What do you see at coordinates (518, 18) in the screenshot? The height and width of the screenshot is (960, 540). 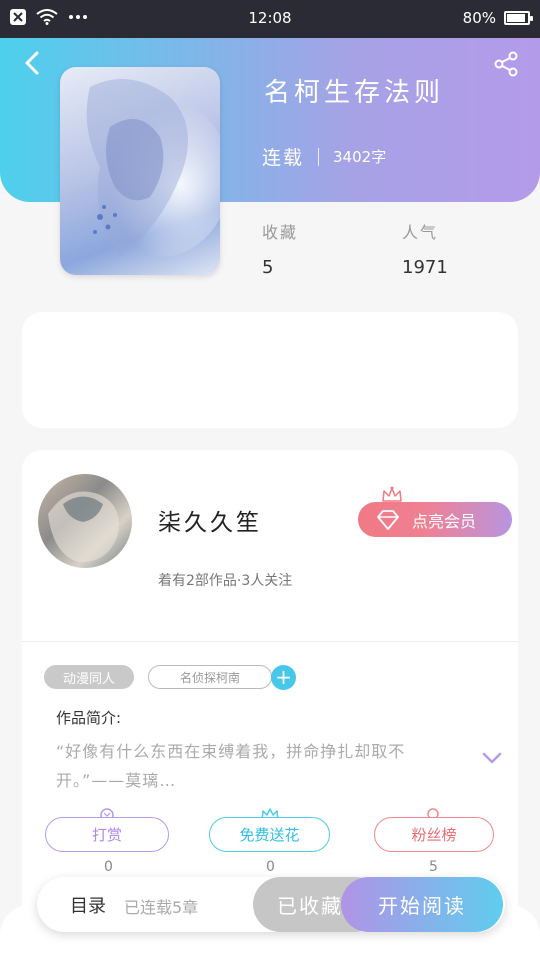 I see `battery-icon` at bounding box center [518, 18].